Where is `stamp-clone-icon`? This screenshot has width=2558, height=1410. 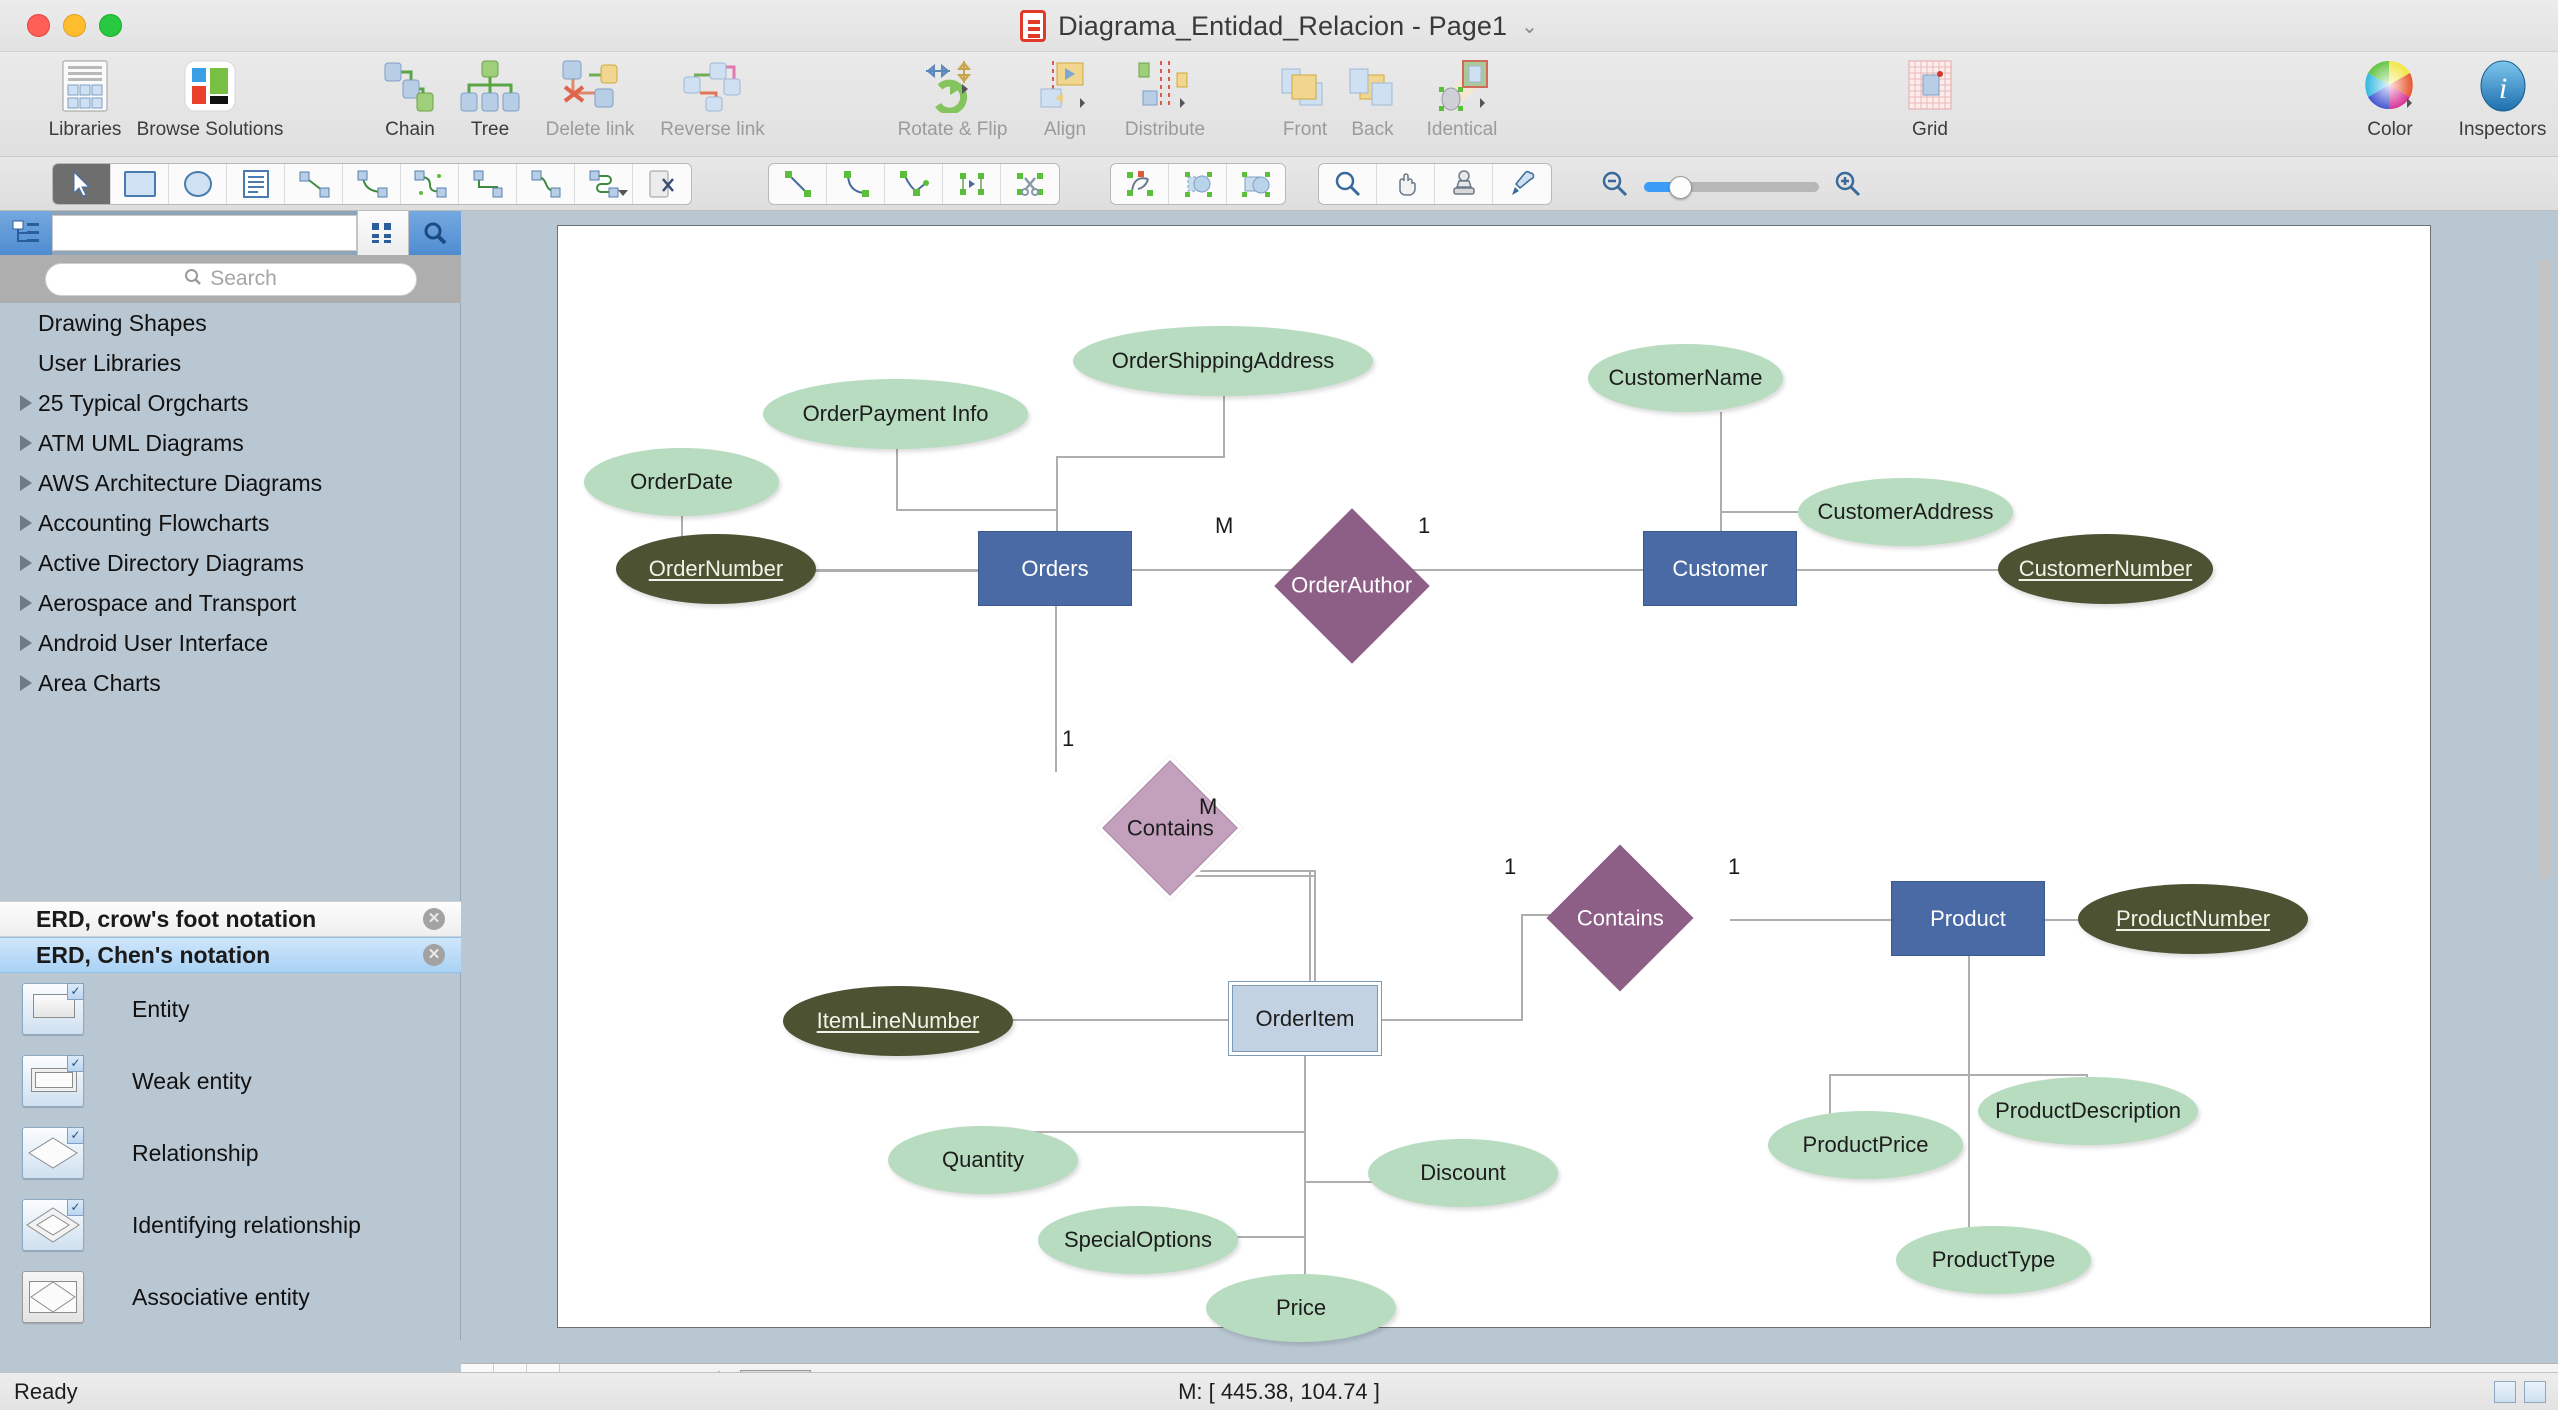 stamp-clone-icon is located at coordinates (1464, 184).